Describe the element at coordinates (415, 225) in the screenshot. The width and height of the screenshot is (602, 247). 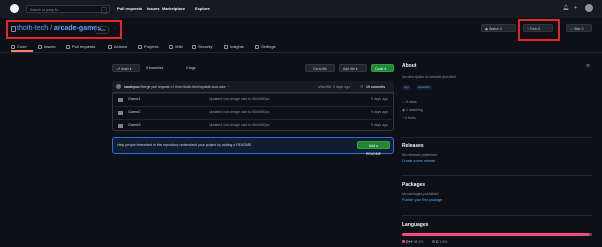
I see `languages-heading: Languages` at that location.